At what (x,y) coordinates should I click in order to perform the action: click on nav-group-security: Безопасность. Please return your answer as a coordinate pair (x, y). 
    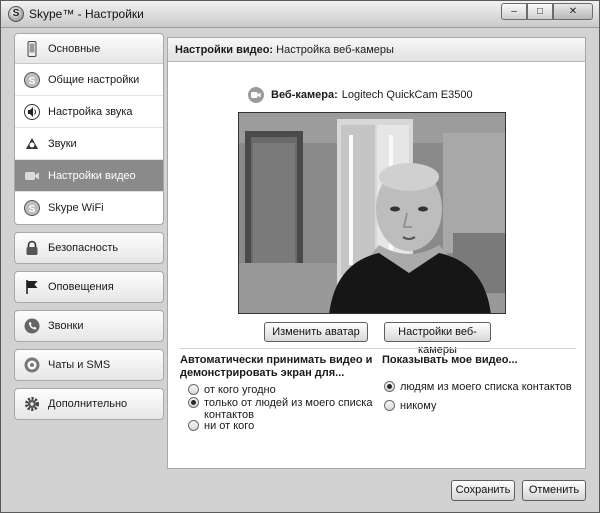
    Looking at the image, I should click on (89, 248).